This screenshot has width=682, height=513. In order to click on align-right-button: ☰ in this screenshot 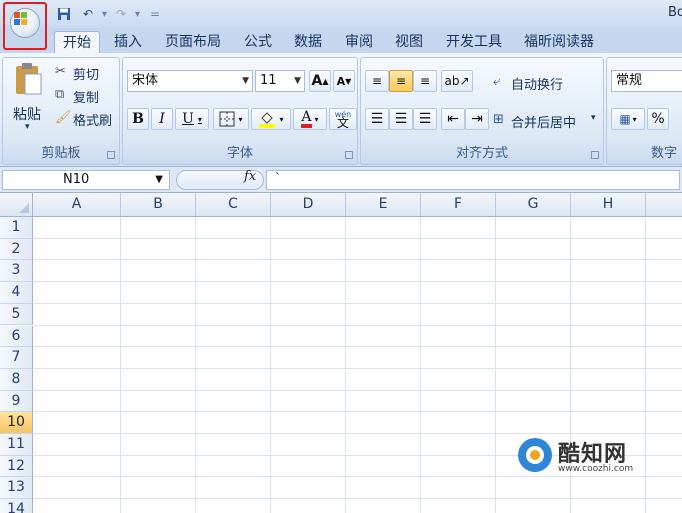, I will do `click(425, 119)`.